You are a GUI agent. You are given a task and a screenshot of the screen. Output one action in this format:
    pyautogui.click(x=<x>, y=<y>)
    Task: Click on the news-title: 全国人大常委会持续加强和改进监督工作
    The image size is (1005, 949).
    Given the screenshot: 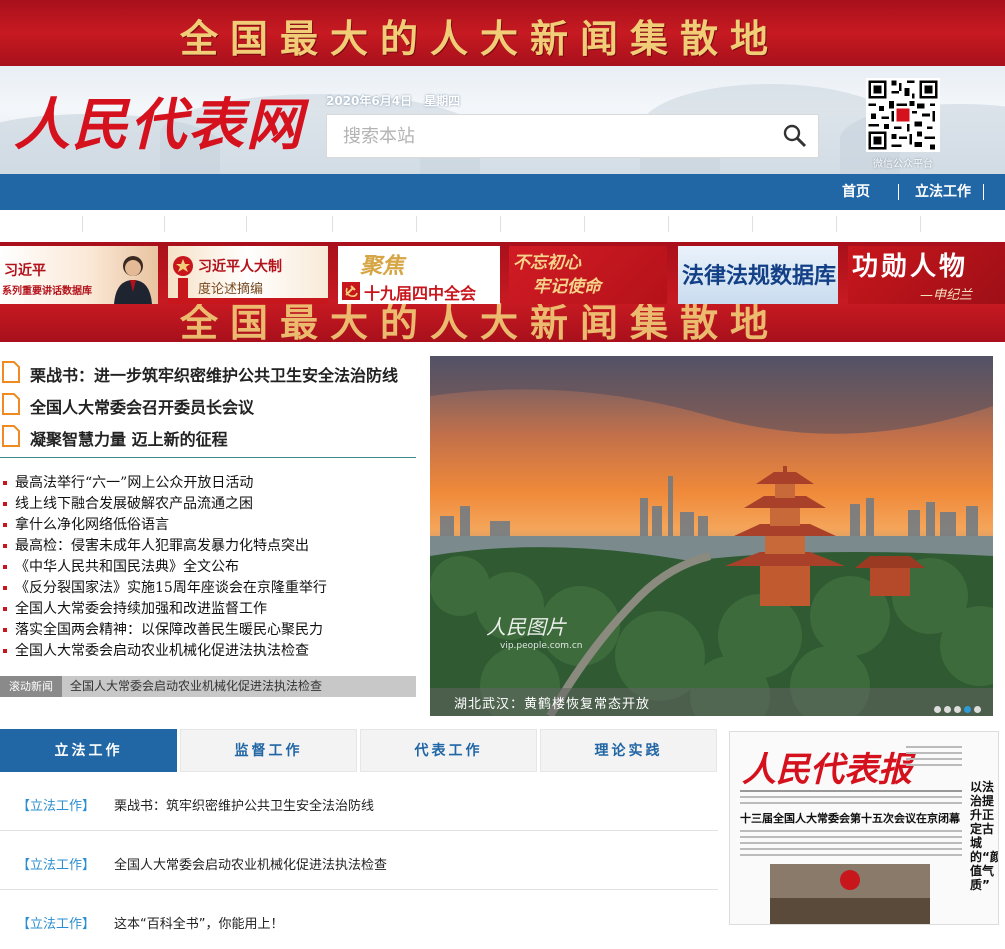 What is the action you would take?
    pyautogui.click(x=141, y=608)
    